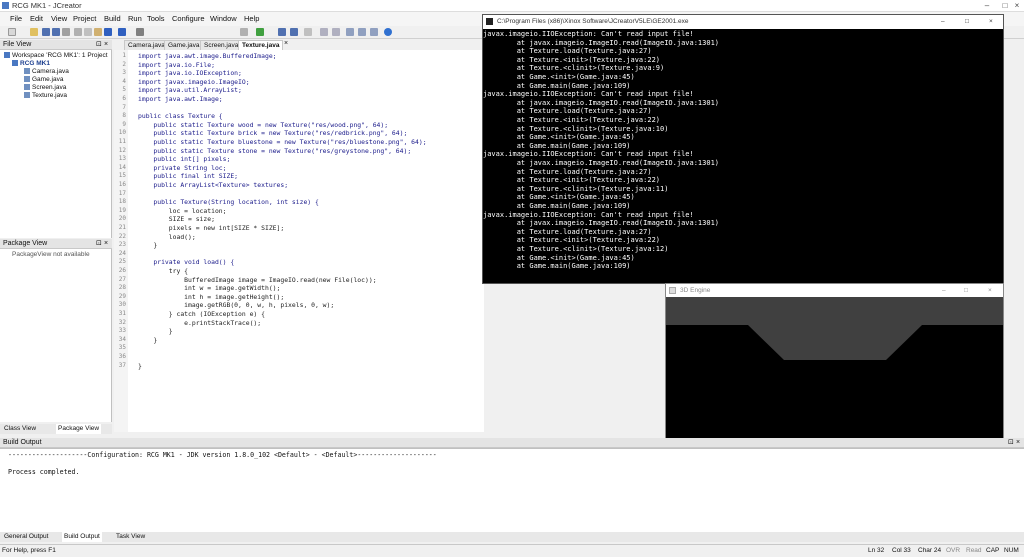 The image size is (1024, 557). I want to click on undo-icon, so click(108, 32).